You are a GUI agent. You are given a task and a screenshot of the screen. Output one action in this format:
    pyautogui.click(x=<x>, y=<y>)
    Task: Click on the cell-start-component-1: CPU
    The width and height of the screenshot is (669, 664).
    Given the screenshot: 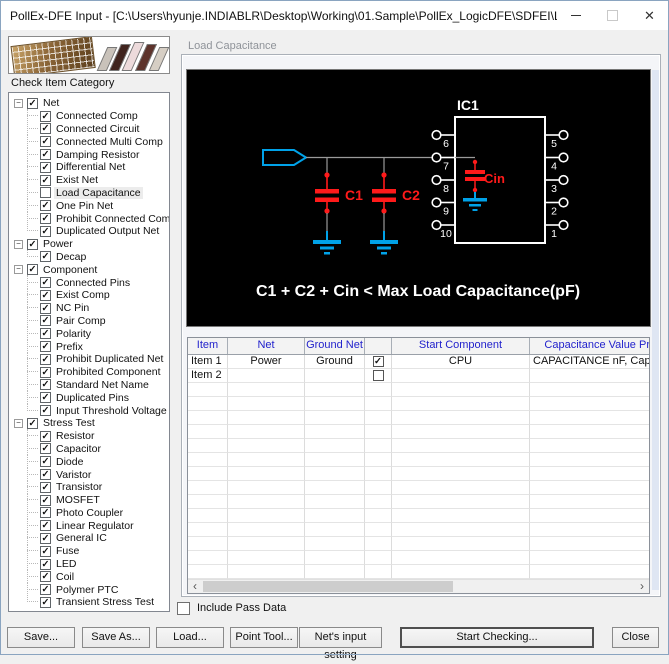 What is the action you would take?
    pyautogui.click(x=461, y=362)
    